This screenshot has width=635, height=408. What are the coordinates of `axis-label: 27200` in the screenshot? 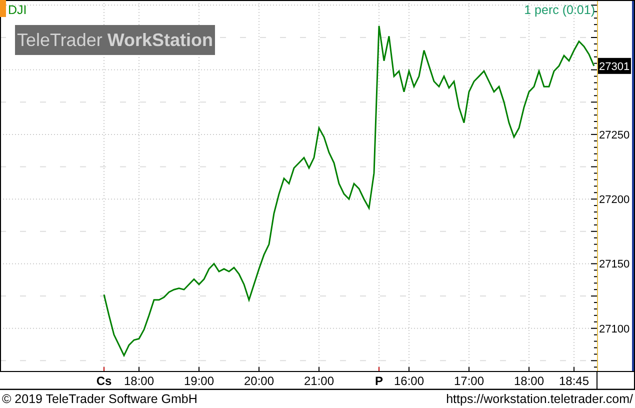 It's located at (614, 200).